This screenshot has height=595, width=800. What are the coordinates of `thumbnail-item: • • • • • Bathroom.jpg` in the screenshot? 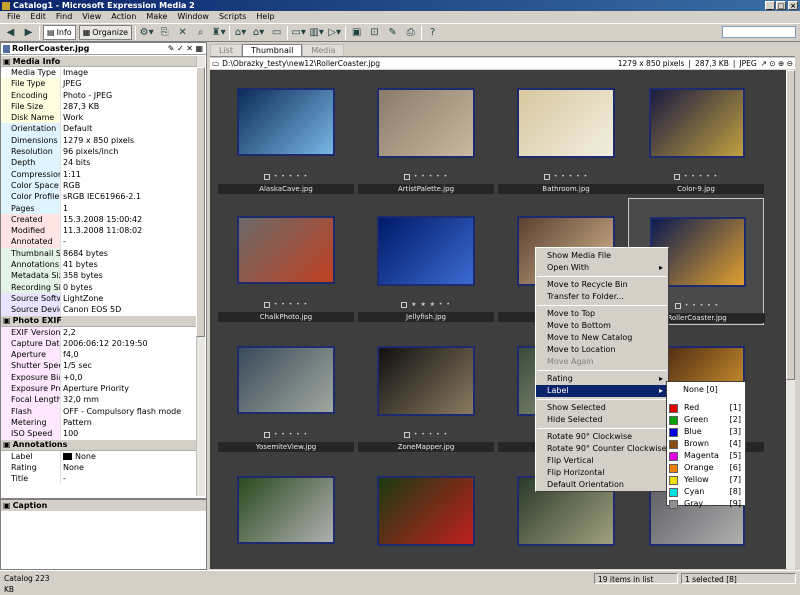 It's located at (566, 133).